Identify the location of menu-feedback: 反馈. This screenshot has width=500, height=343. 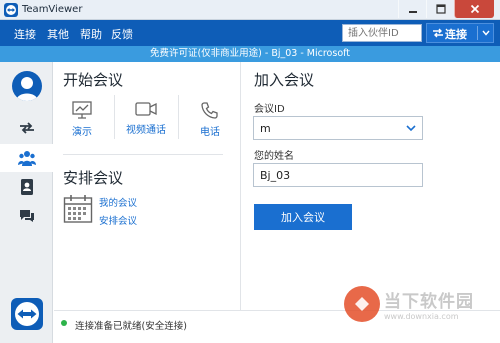
(122, 34).